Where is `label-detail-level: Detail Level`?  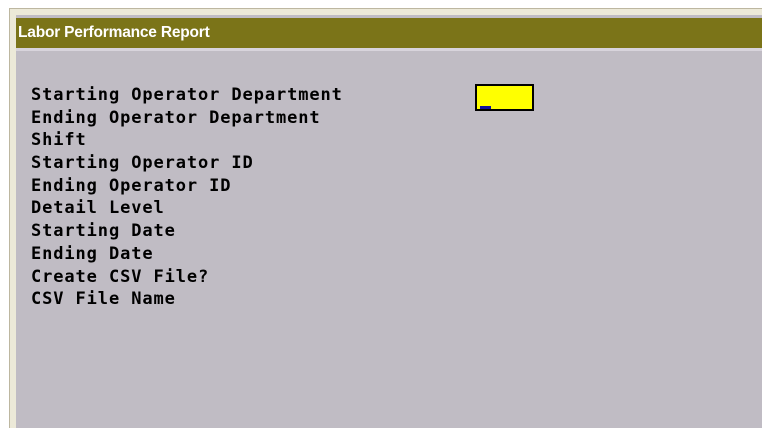
label-detail-level: Detail Level is located at coordinates (98, 208).